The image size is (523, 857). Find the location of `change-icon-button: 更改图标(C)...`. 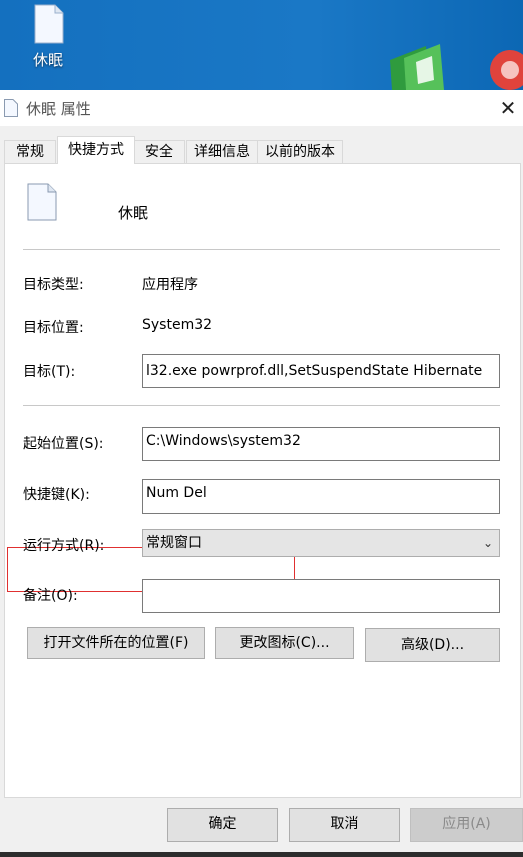

change-icon-button: 更改图标(C)... is located at coordinates (284, 643).